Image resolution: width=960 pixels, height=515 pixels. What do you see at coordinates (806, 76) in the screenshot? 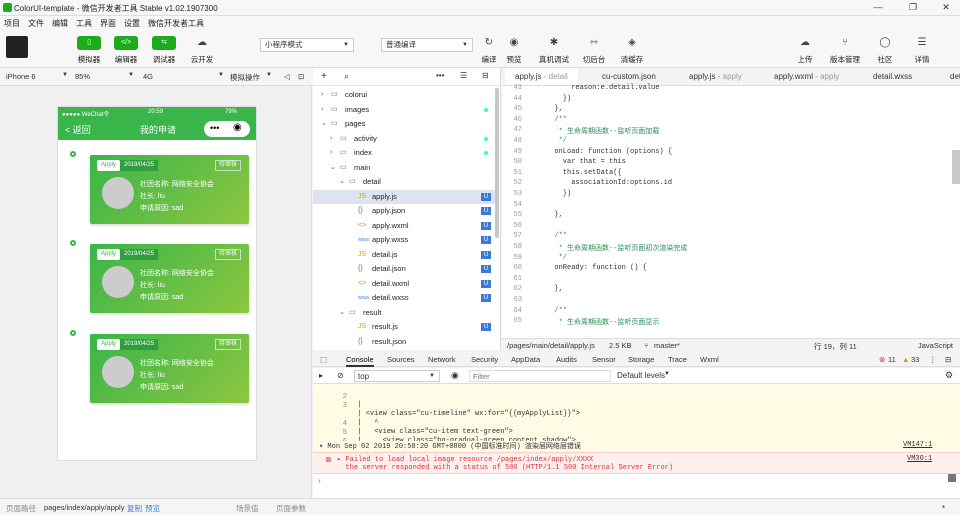
I see `editor-tab: apply.wxml - apply` at bounding box center [806, 76].